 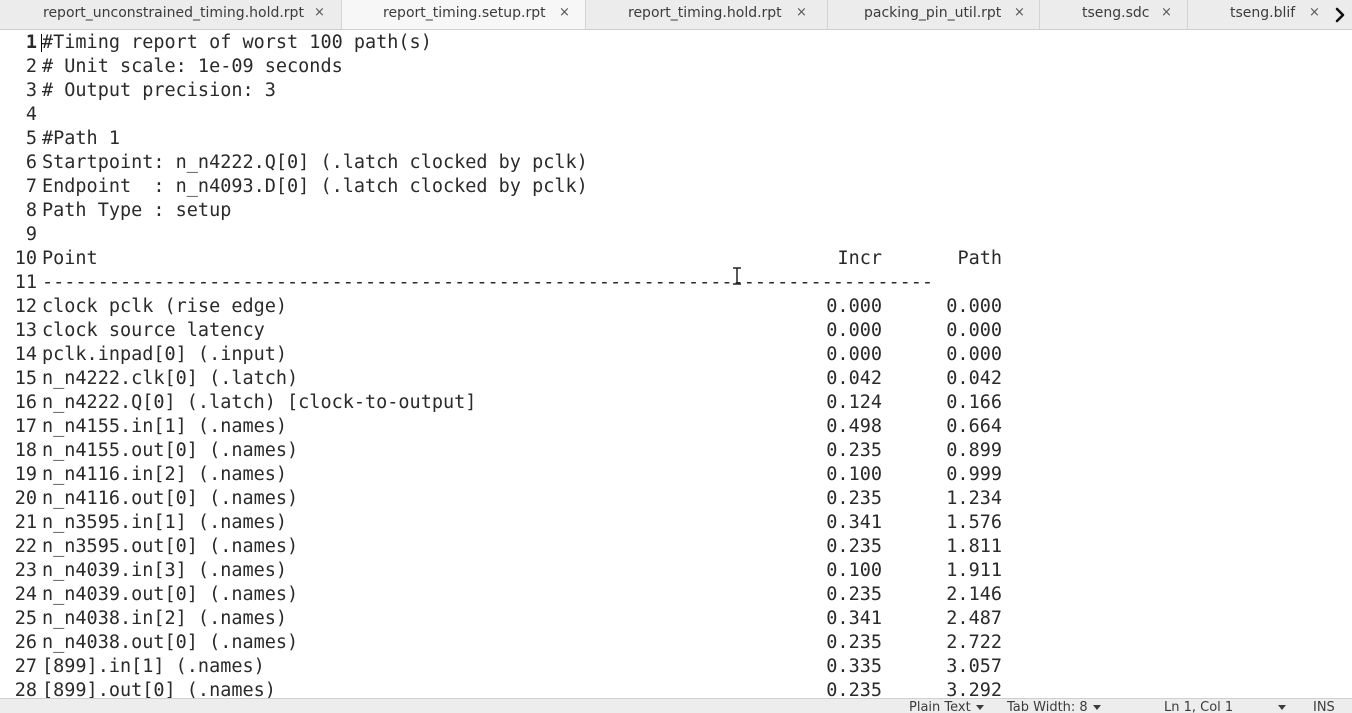 I want to click on line-number: 9, so click(x=31, y=234).